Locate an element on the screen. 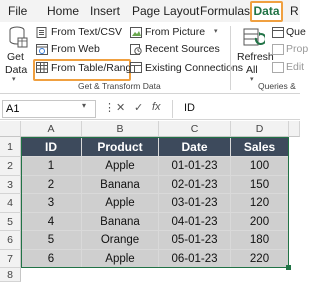 The width and height of the screenshot is (320, 282). clock-icon is located at coordinates (136, 49).